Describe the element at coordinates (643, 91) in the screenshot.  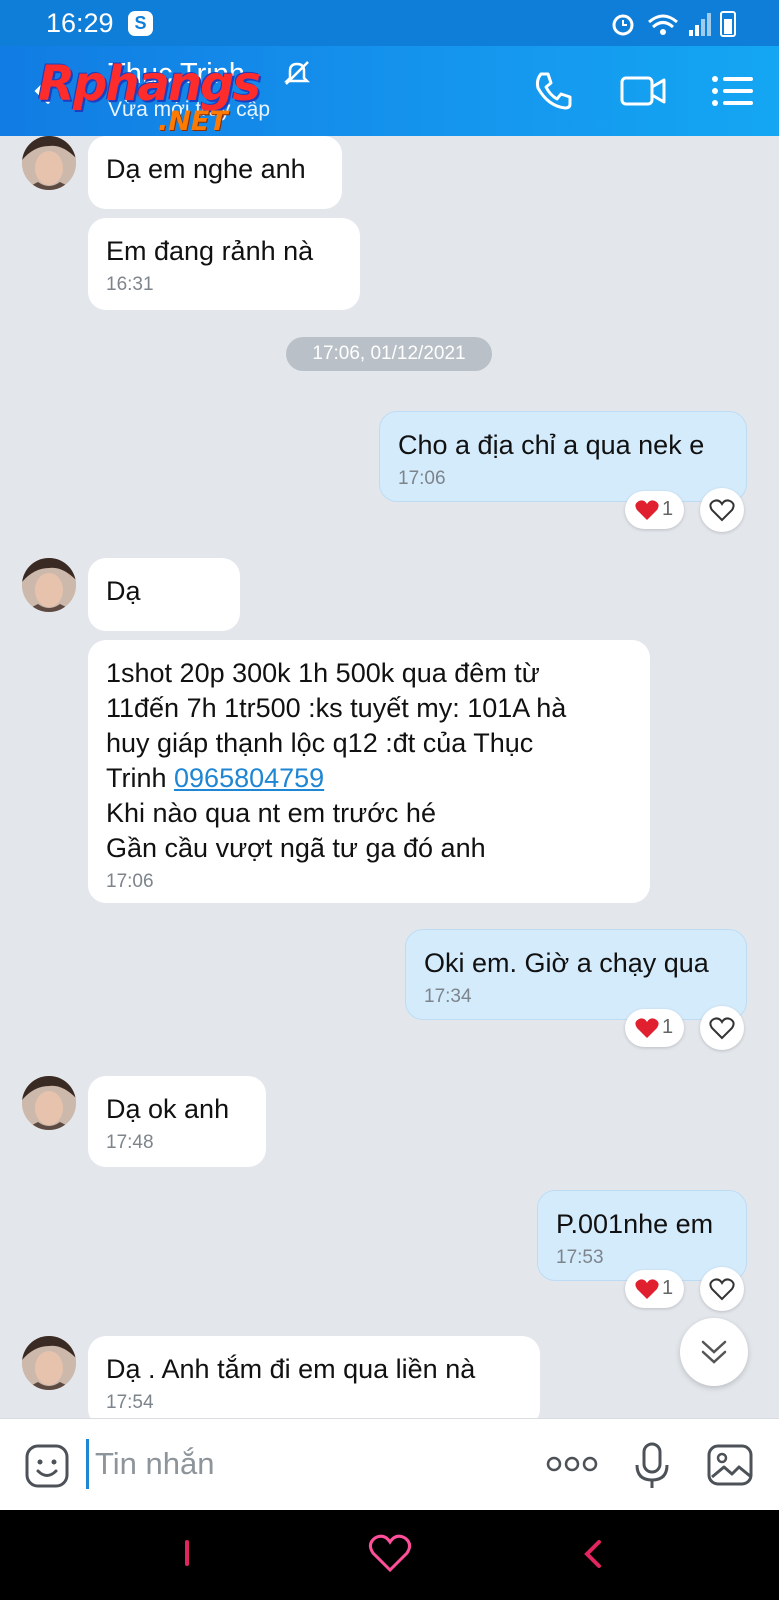
I see `video-icon` at that location.